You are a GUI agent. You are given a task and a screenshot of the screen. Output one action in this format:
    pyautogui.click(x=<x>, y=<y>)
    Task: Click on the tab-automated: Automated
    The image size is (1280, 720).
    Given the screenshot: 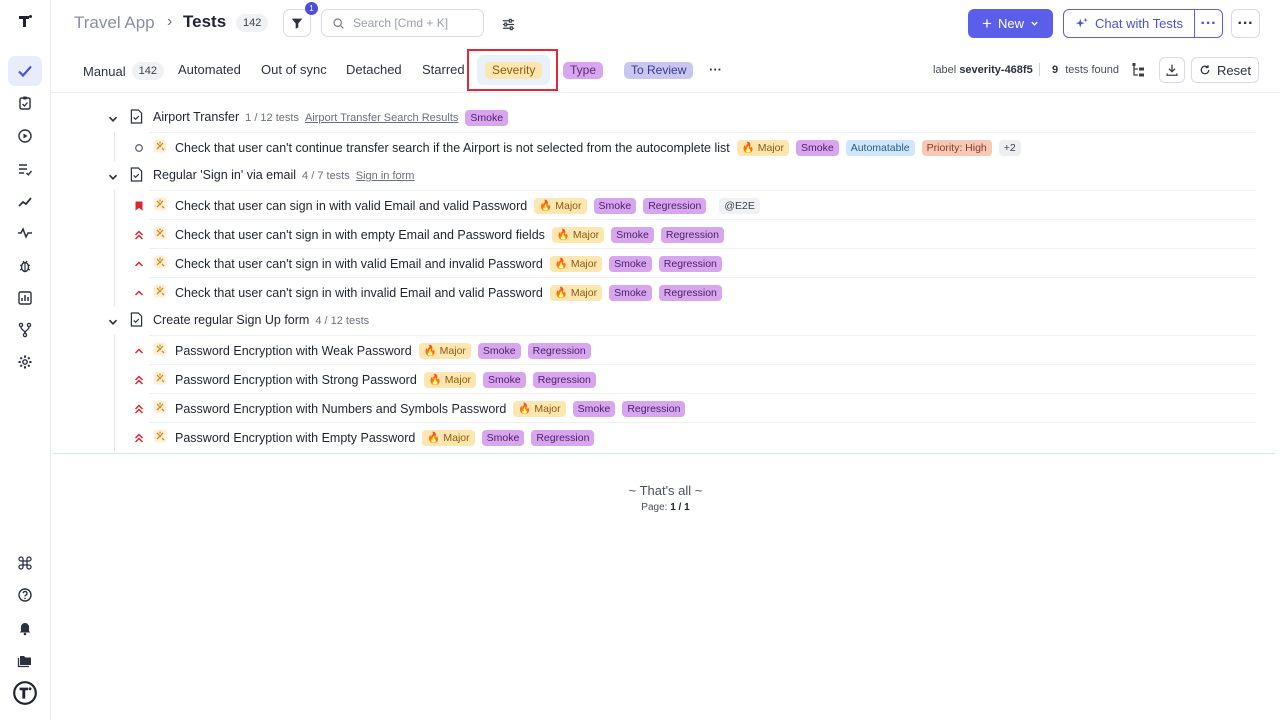 What is the action you would take?
    pyautogui.click(x=209, y=69)
    